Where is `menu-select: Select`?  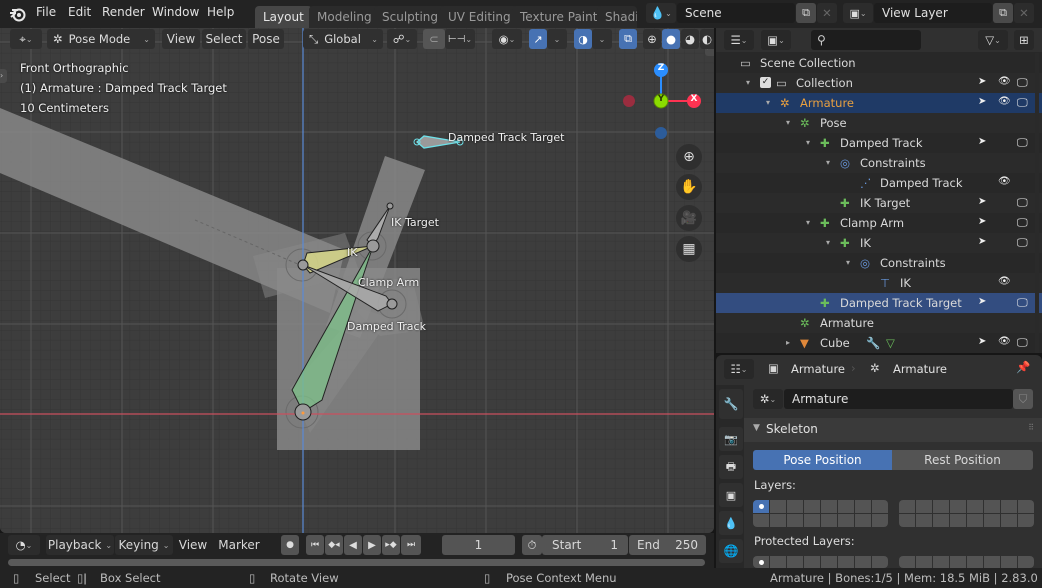 menu-select: Select is located at coordinates (224, 39).